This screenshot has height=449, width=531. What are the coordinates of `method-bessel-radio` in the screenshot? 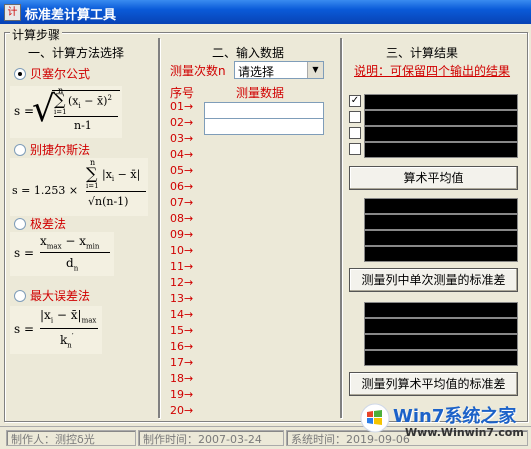 It's located at (20, 74).